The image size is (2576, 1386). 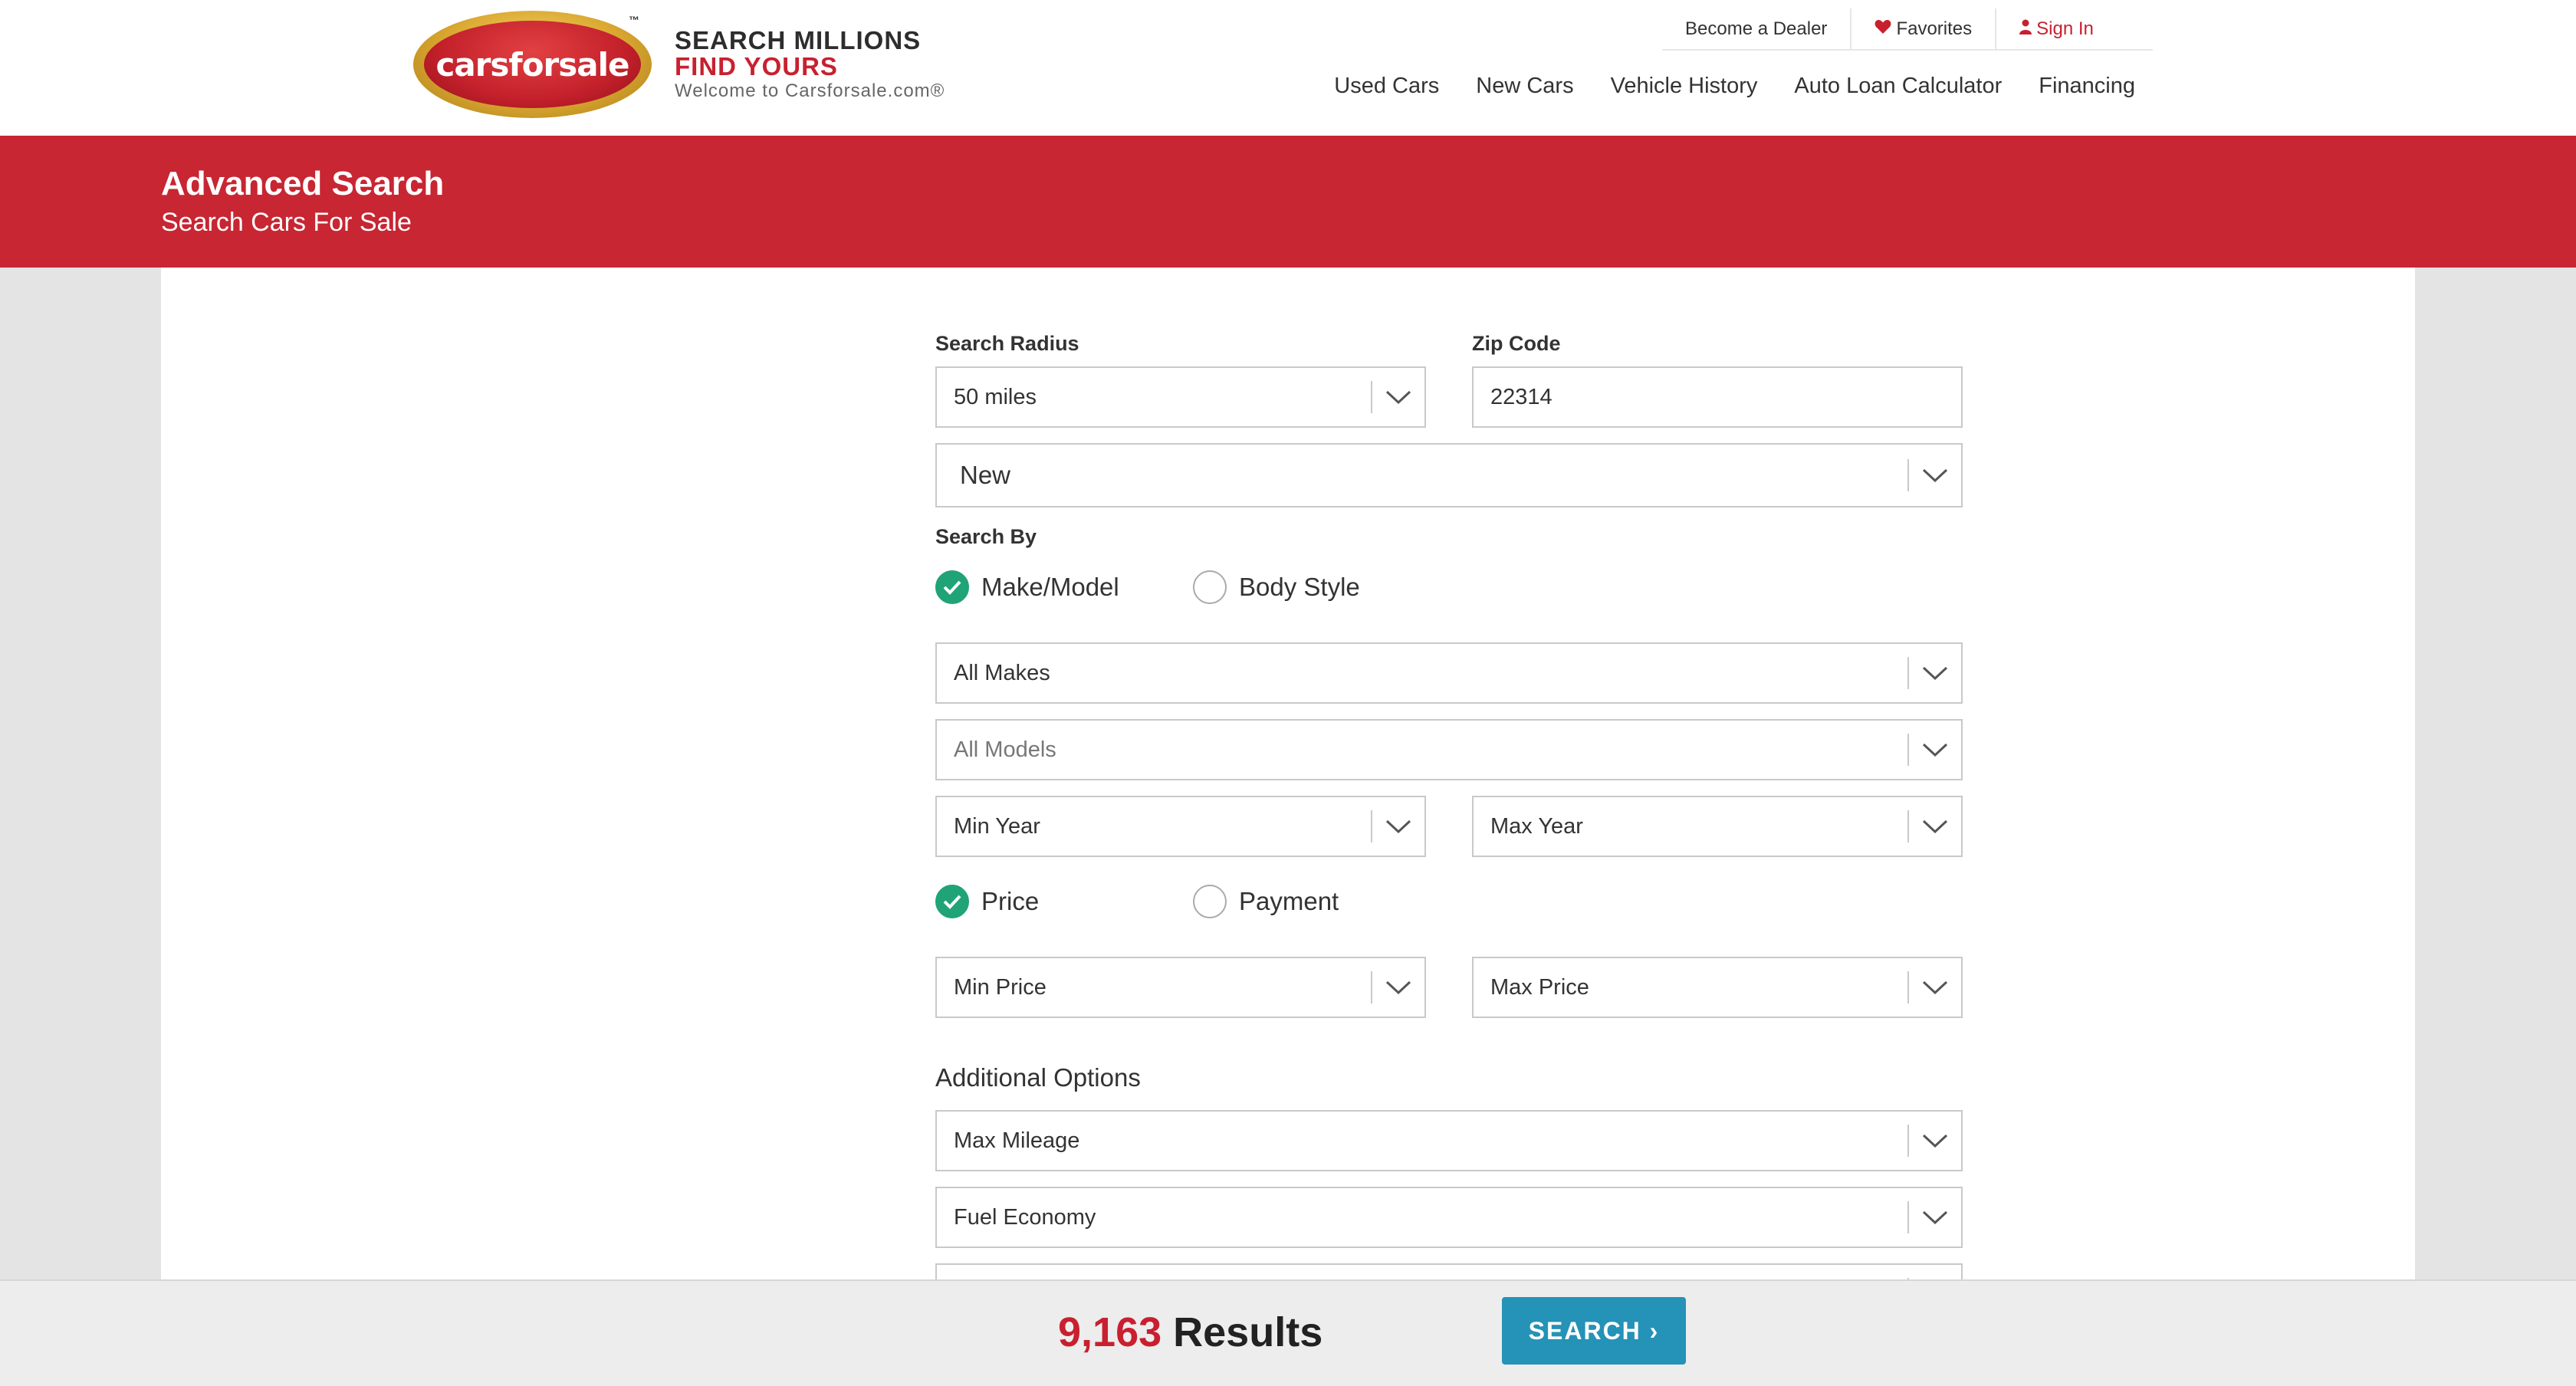 What do you see at coordinates (1685, 86) in the screenshot?
I see `nav-vehicle-history: Vehicle History` at bounding box center [1685, 86].